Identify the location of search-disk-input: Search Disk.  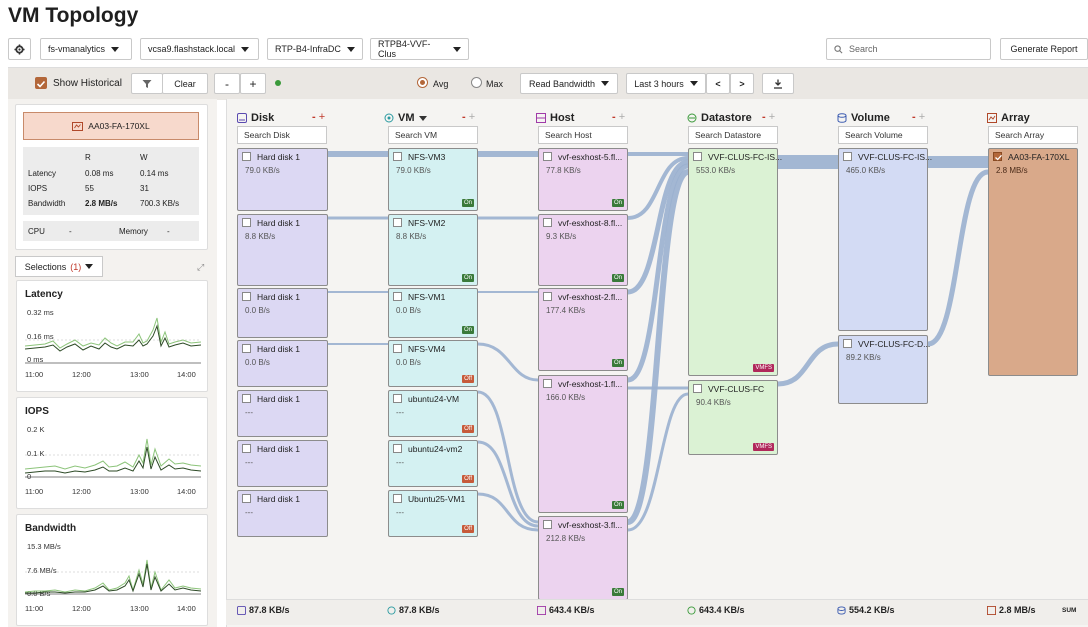
(282, 135).